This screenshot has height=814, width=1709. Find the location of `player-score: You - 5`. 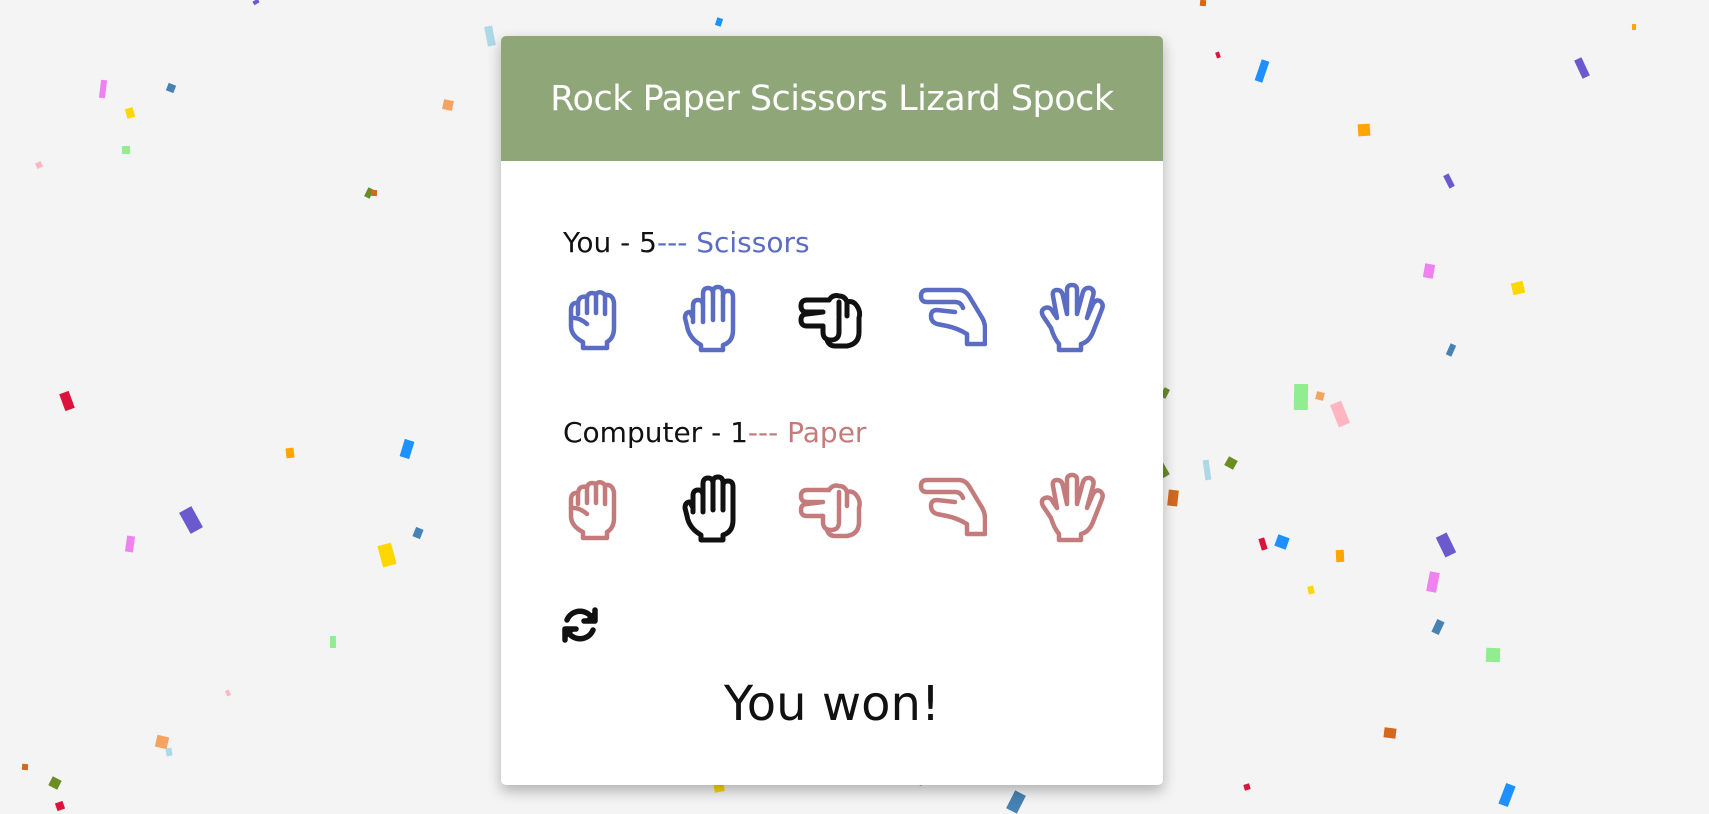

player-score: You - 5 is located at coordinates (610, 242).